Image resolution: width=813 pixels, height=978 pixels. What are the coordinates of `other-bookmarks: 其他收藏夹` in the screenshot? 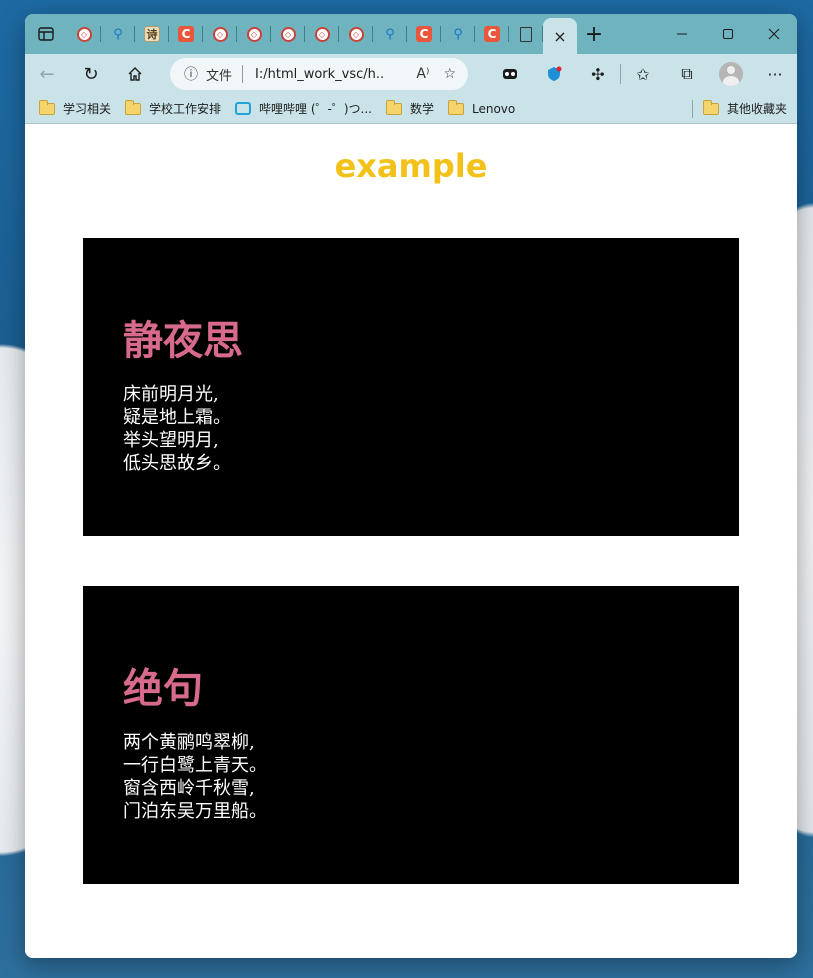 It's located at (739, 108).